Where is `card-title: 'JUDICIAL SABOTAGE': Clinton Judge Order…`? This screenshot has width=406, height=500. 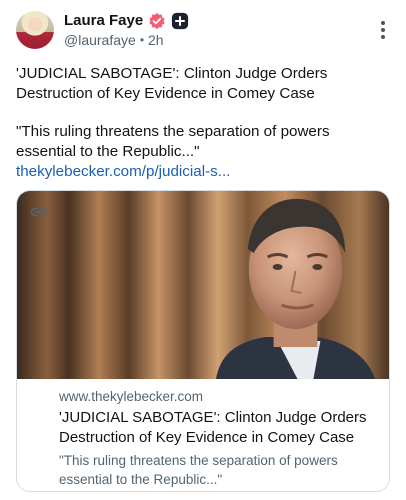 card-title: 'JUDICIAL SABOTAGE': Clinton Judge Order… is located at coordinates (213, 427).